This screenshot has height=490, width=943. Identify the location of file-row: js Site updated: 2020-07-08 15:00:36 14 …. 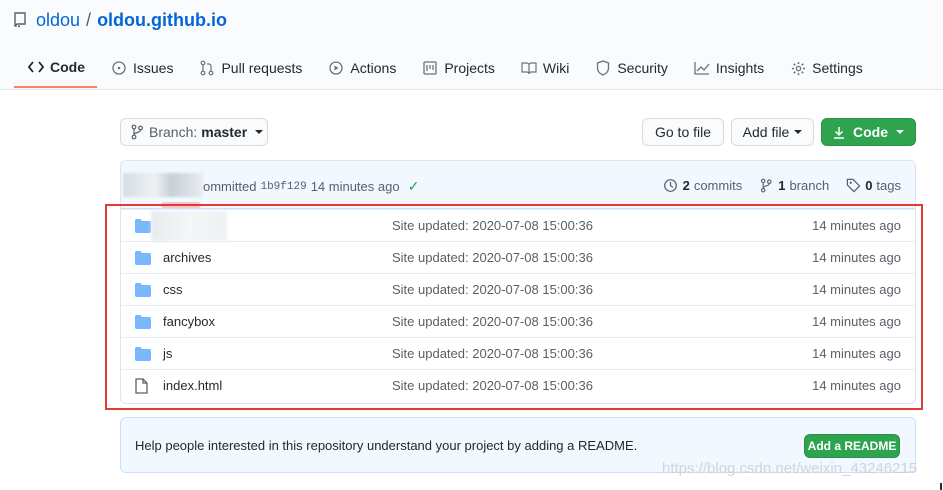
(518, 353).